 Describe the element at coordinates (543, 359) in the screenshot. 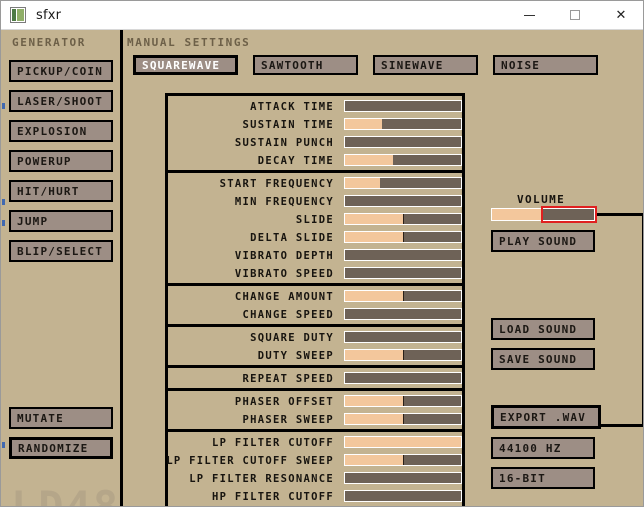

I see `save-sound-button: SAVE SOUND` at that location.